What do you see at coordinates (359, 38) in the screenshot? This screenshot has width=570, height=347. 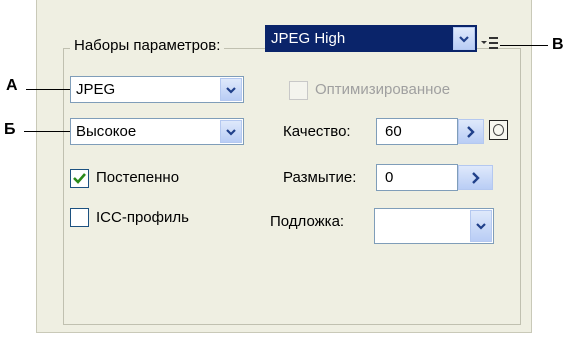 I see `presets-value: JPEG High` at bounding box center [359, 38].